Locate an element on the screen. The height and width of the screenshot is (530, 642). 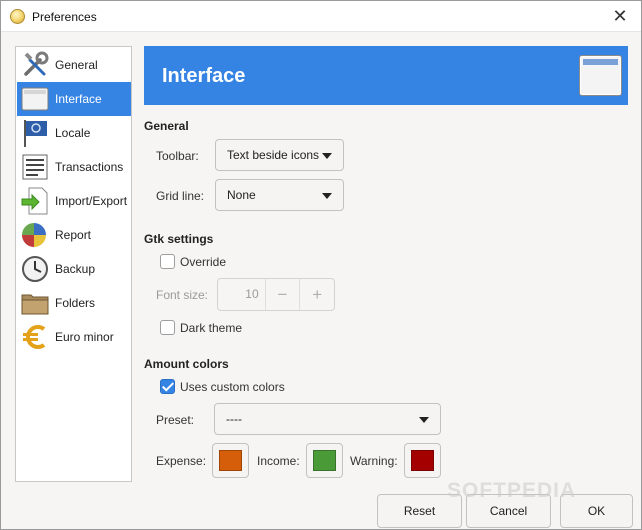
sidebar-item-label: Import/Export is located at coordinates (91, 201).